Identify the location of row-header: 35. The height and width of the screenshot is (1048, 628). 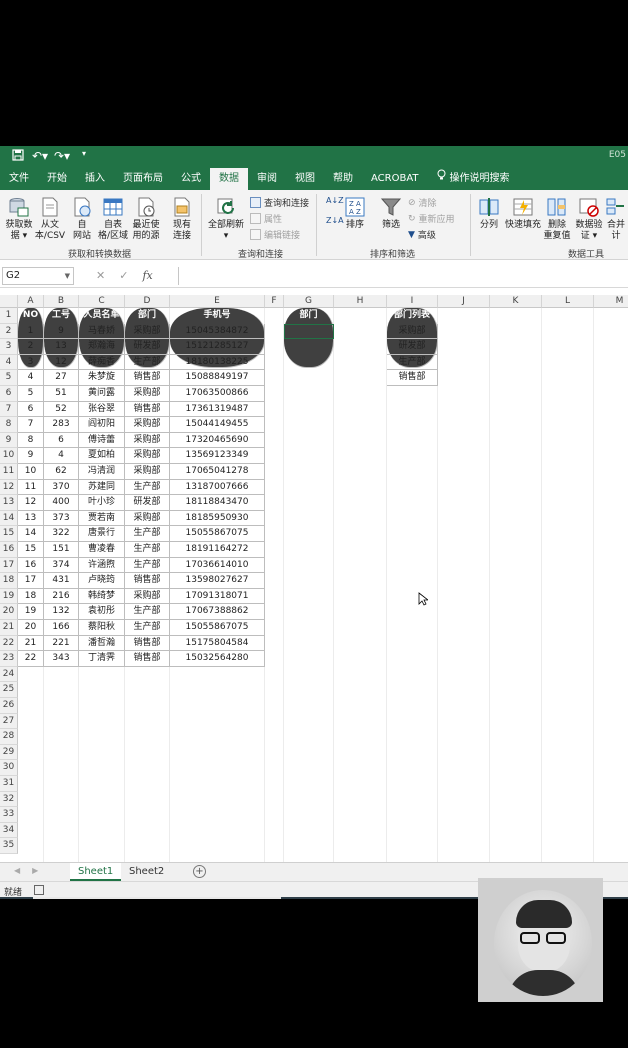
(9, 846).